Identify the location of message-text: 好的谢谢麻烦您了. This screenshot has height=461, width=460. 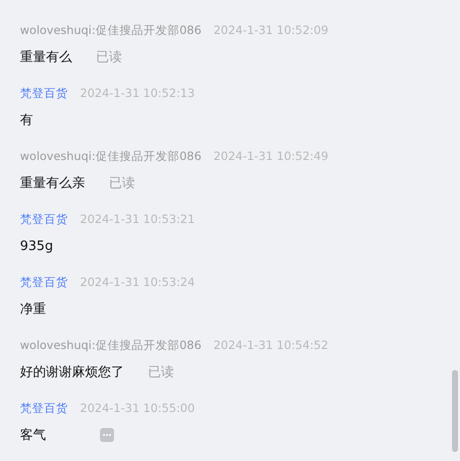
(72, 372).